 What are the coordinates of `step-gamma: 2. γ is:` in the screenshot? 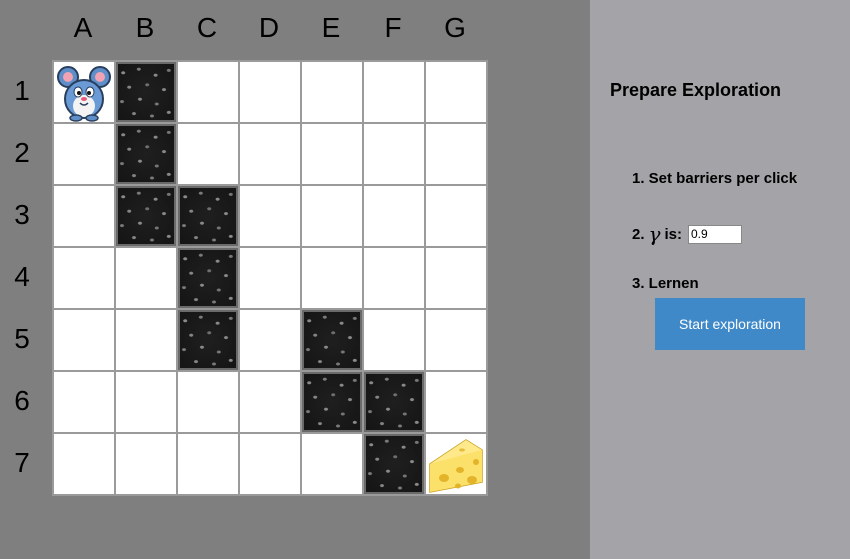 It's located at (687, 234).